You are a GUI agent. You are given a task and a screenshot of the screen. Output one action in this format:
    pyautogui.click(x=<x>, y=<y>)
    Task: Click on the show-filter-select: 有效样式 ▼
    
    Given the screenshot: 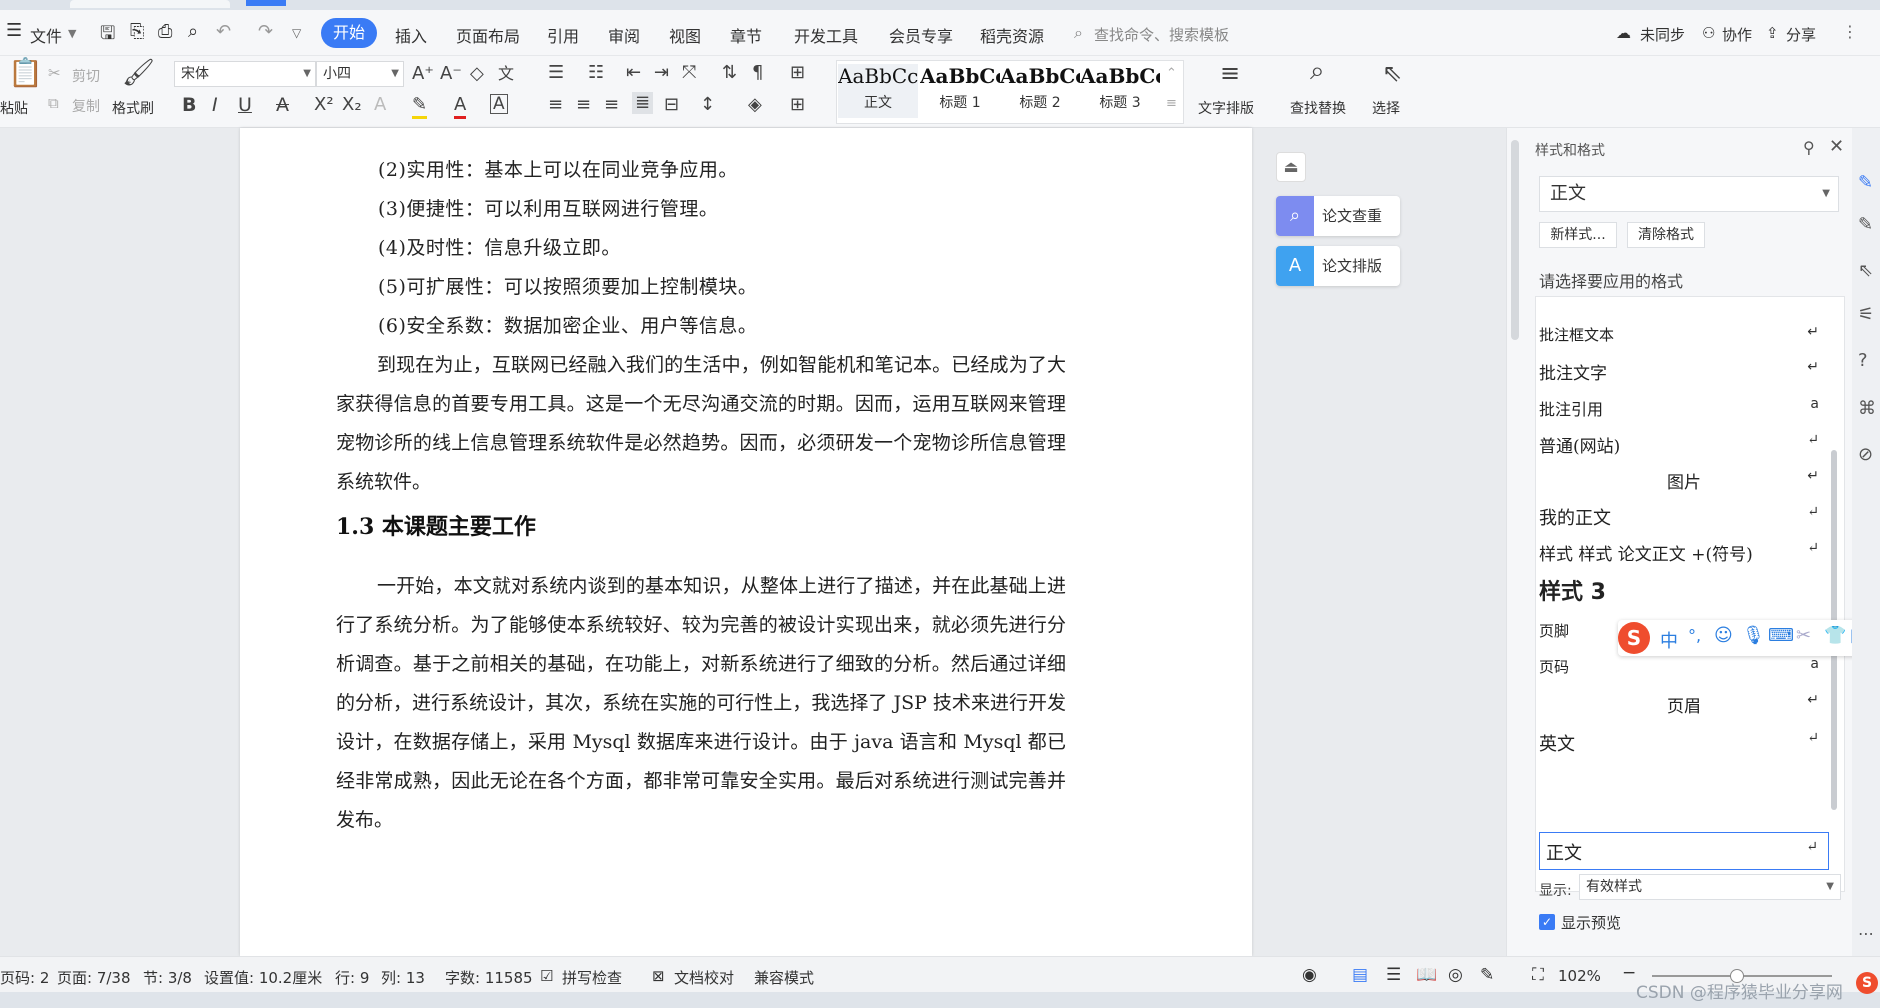 What is the action you would take?
    pyautogui.click(x=1710, y=887)
    